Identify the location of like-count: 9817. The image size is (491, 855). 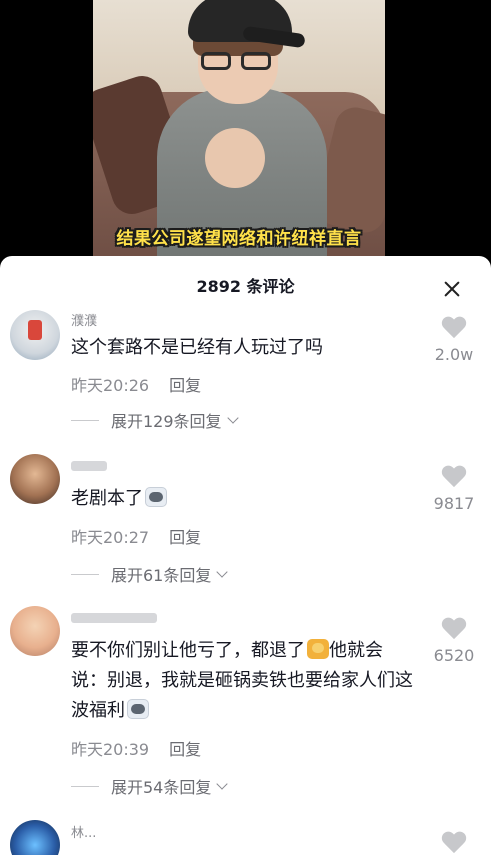
(454, 503).